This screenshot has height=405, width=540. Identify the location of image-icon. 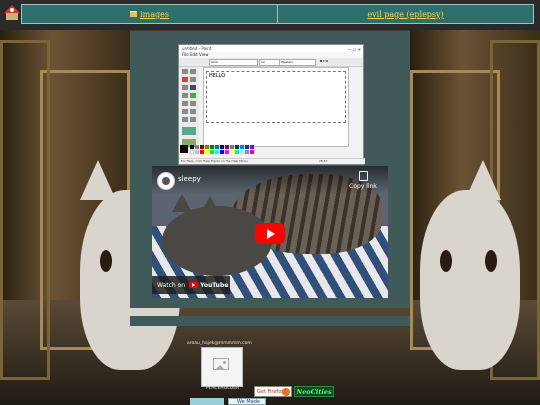
(221, 364).